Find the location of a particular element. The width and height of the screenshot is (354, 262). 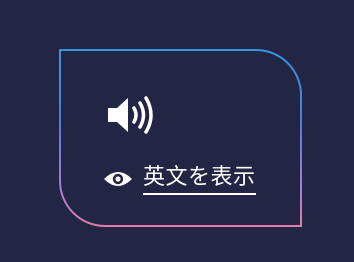

speaker-volume-icon is located at coordinates (130, 115).